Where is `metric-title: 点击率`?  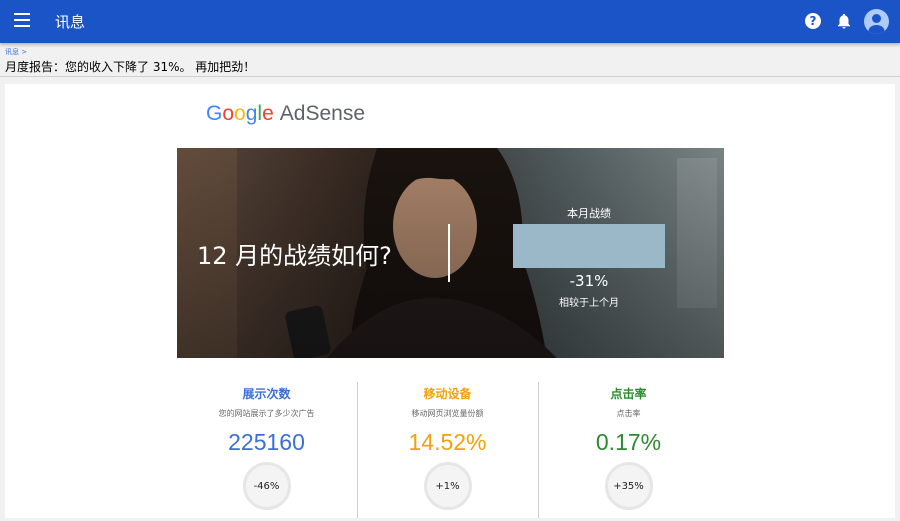
metric-title: 点击率 is located at coordinates (628, 394).